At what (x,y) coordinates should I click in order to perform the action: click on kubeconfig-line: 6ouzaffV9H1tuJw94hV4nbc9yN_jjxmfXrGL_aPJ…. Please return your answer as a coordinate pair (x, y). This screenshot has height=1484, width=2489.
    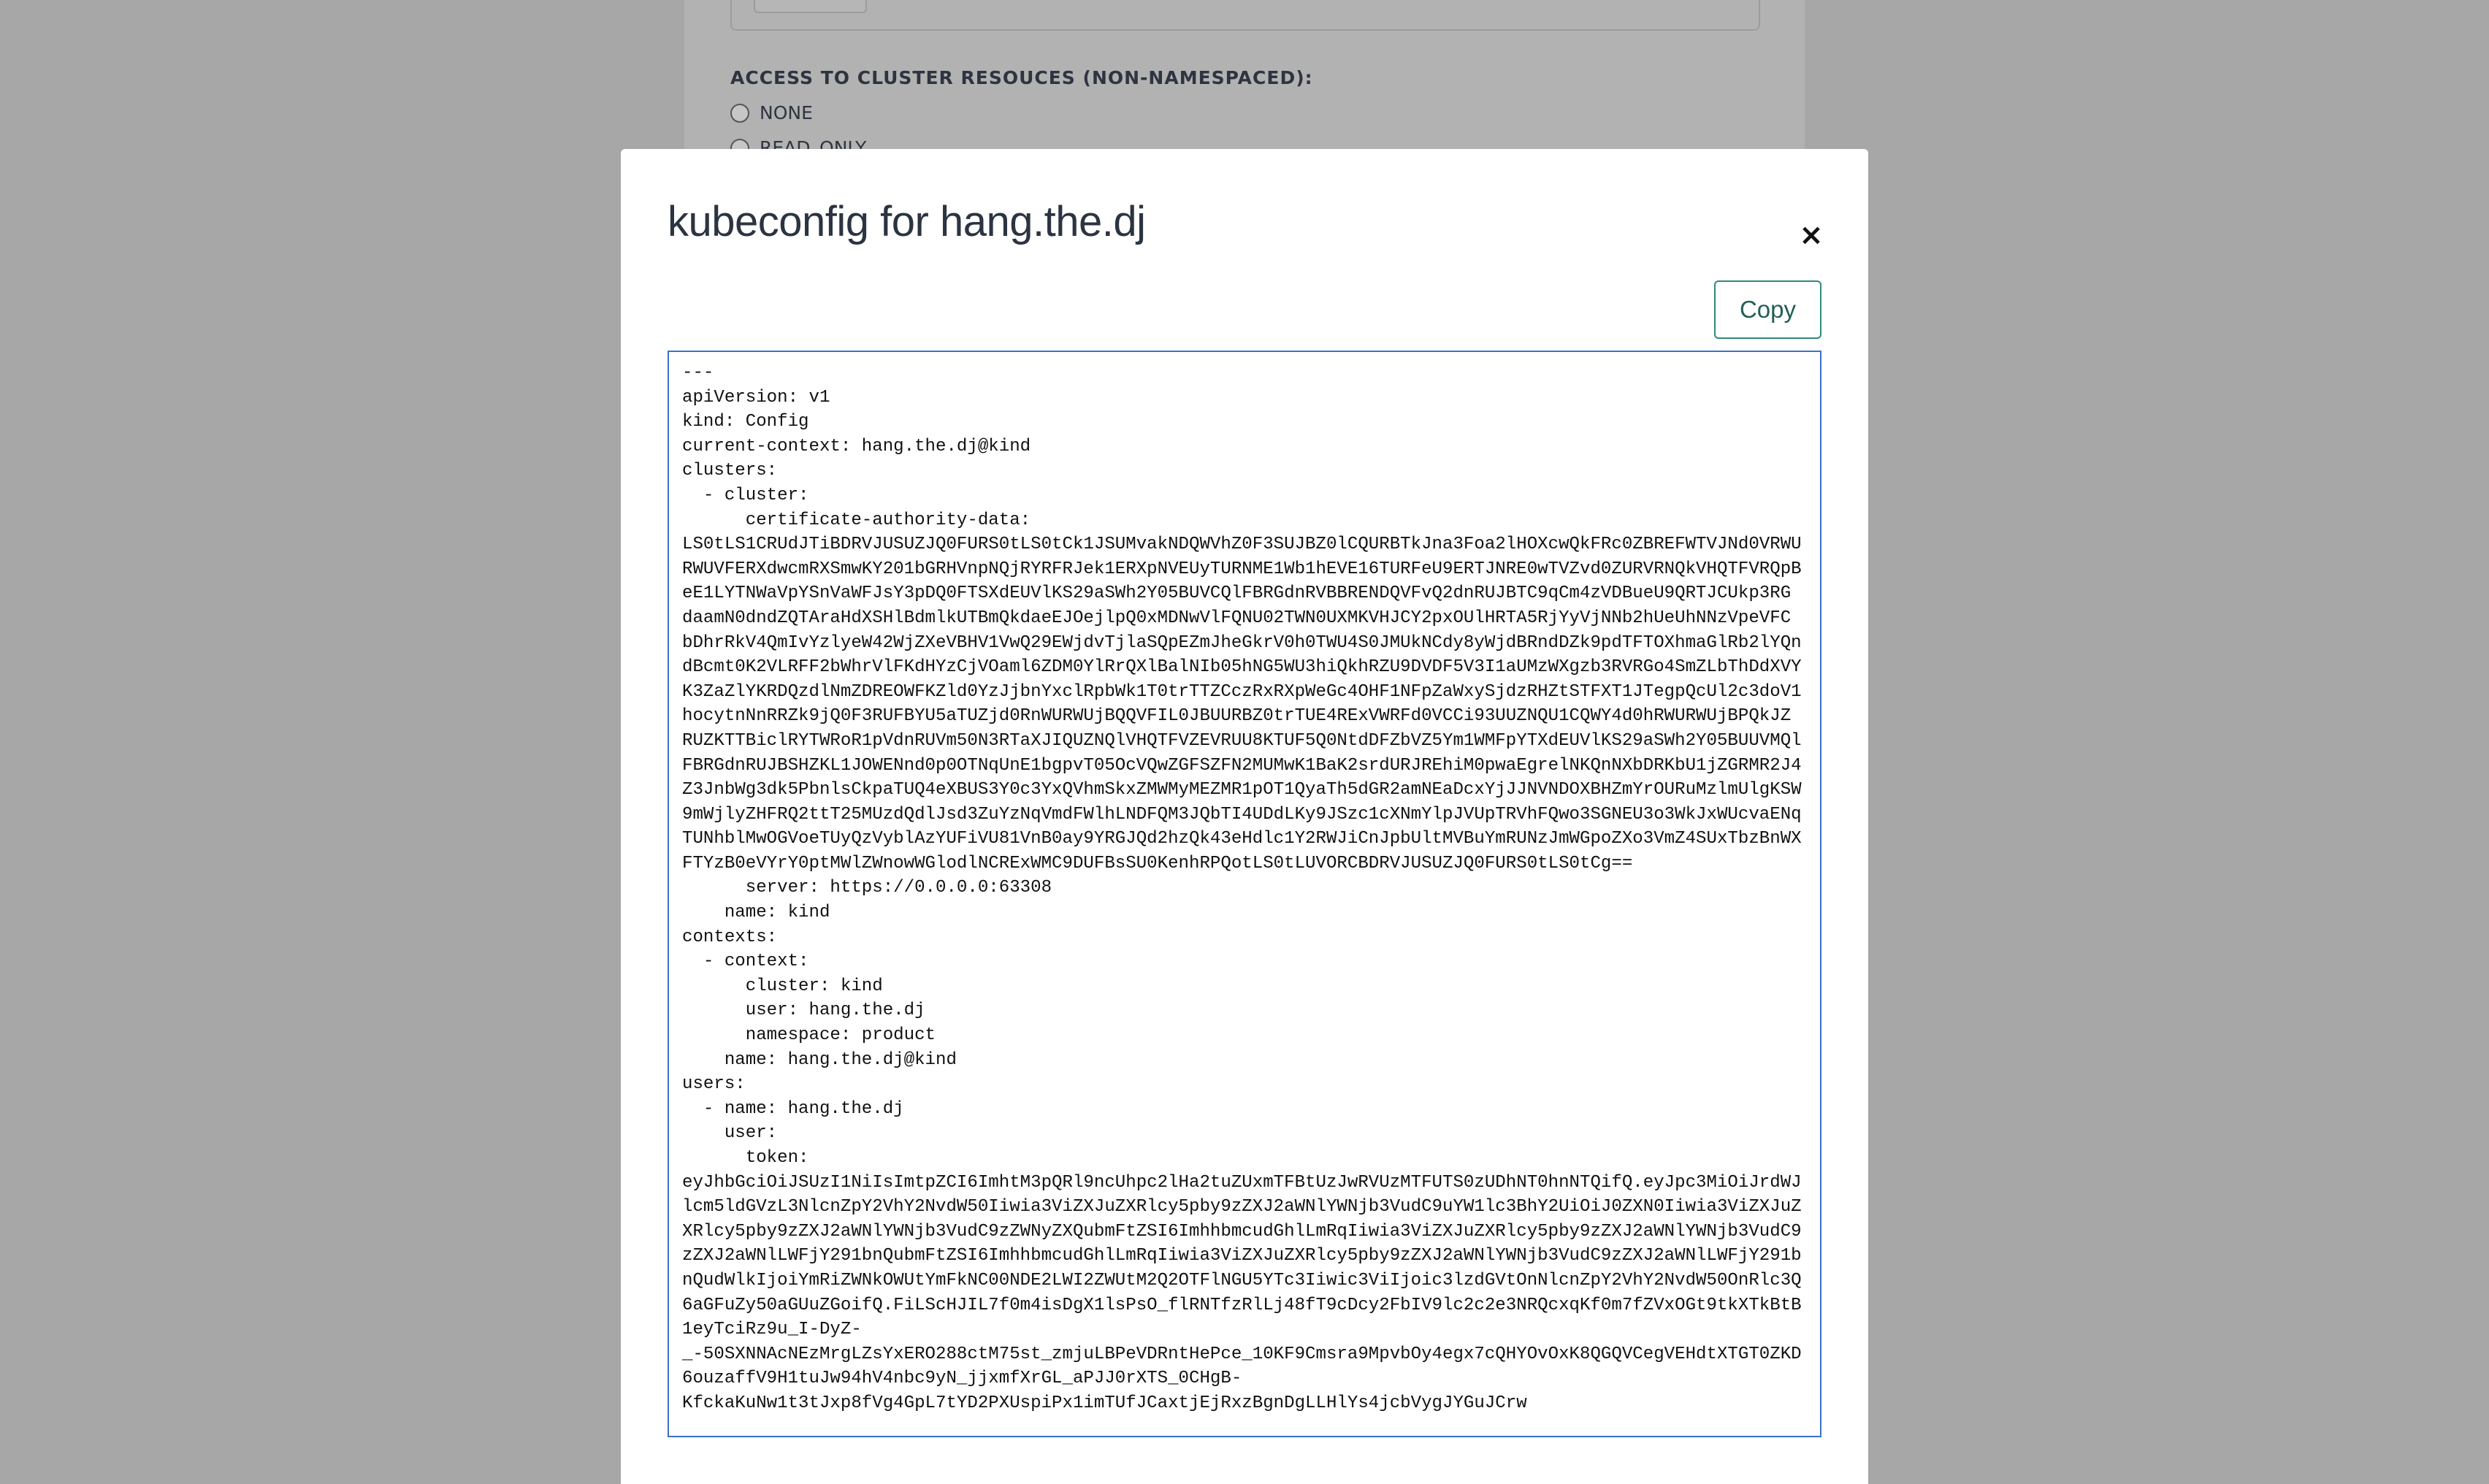
    Looking at the image, I should click on (962, 1379).